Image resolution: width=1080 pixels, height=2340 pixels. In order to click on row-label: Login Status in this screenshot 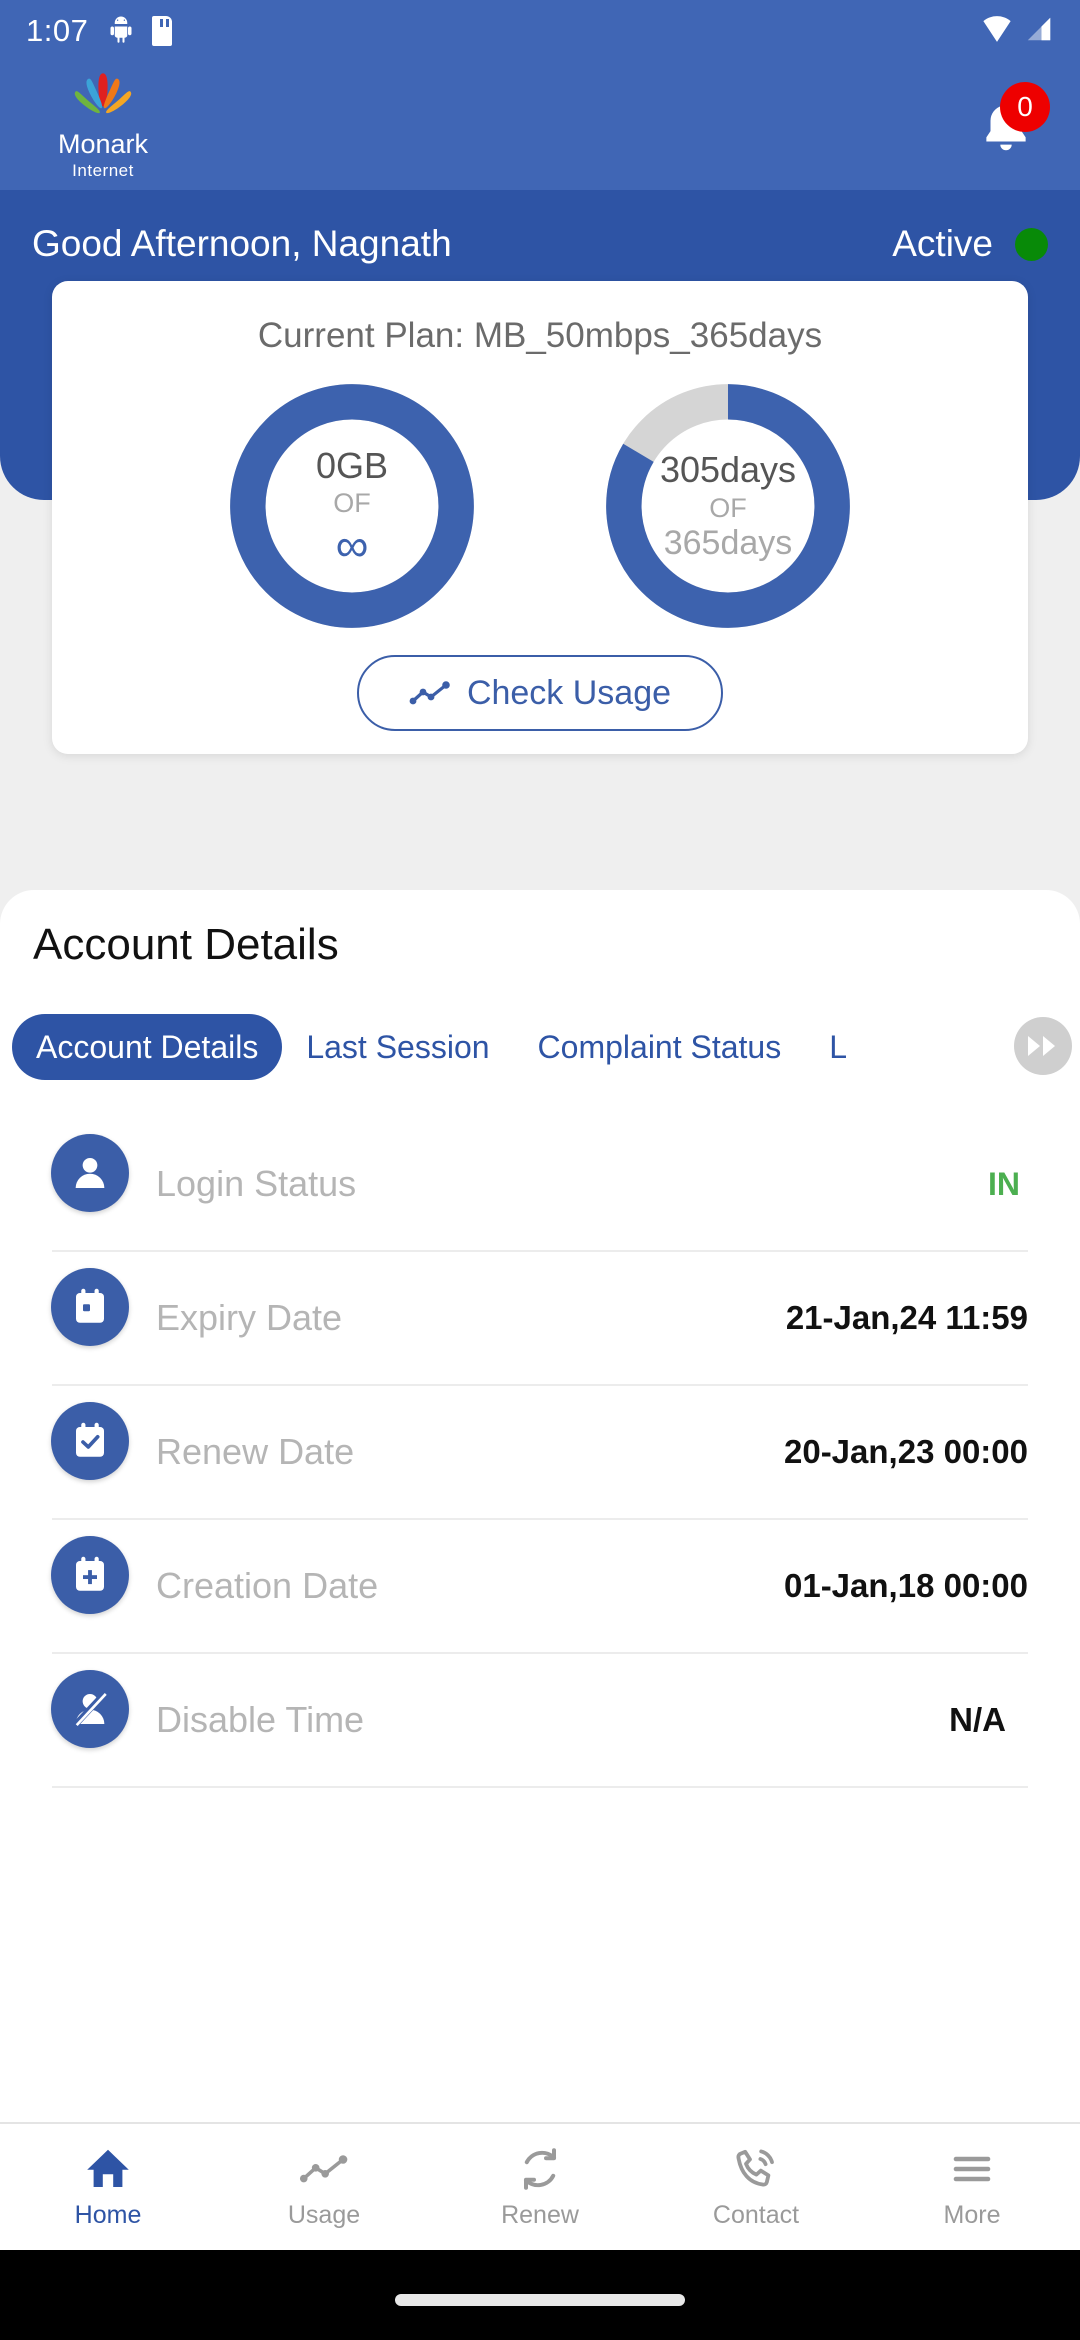, I will do `click(256, 1183)`.